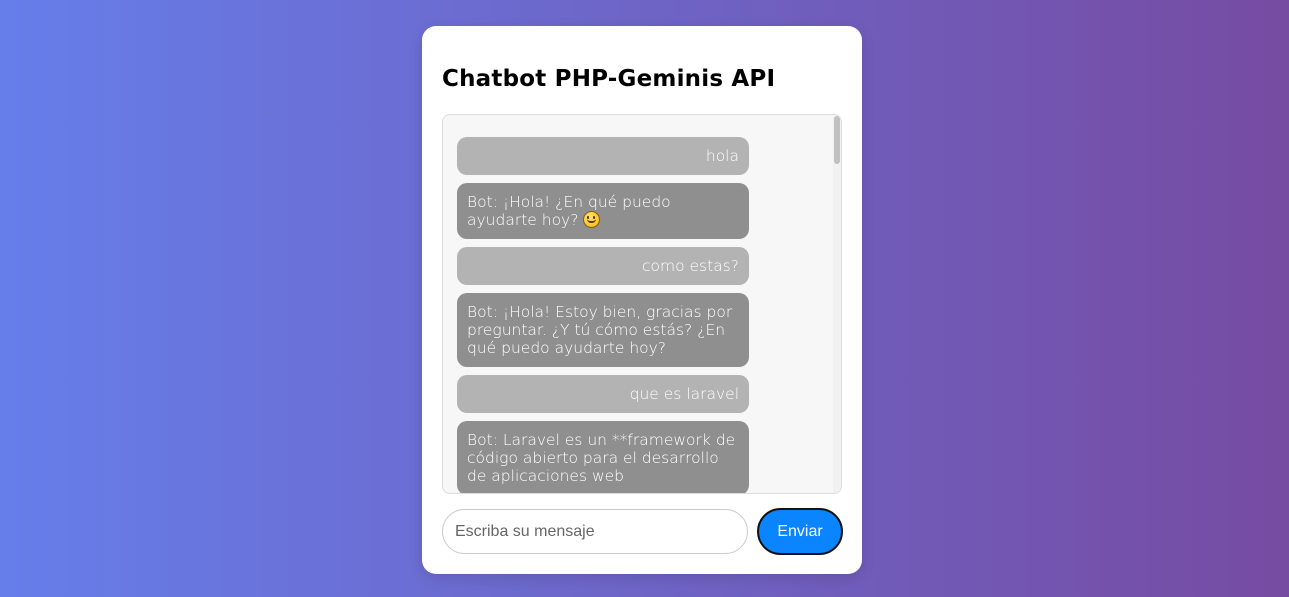 Image resolution: width=1289 pixels, height=597 pixels. Describe the element at coordinates (722, 156) in the screenshot. I see `message-text: hola` at that location.